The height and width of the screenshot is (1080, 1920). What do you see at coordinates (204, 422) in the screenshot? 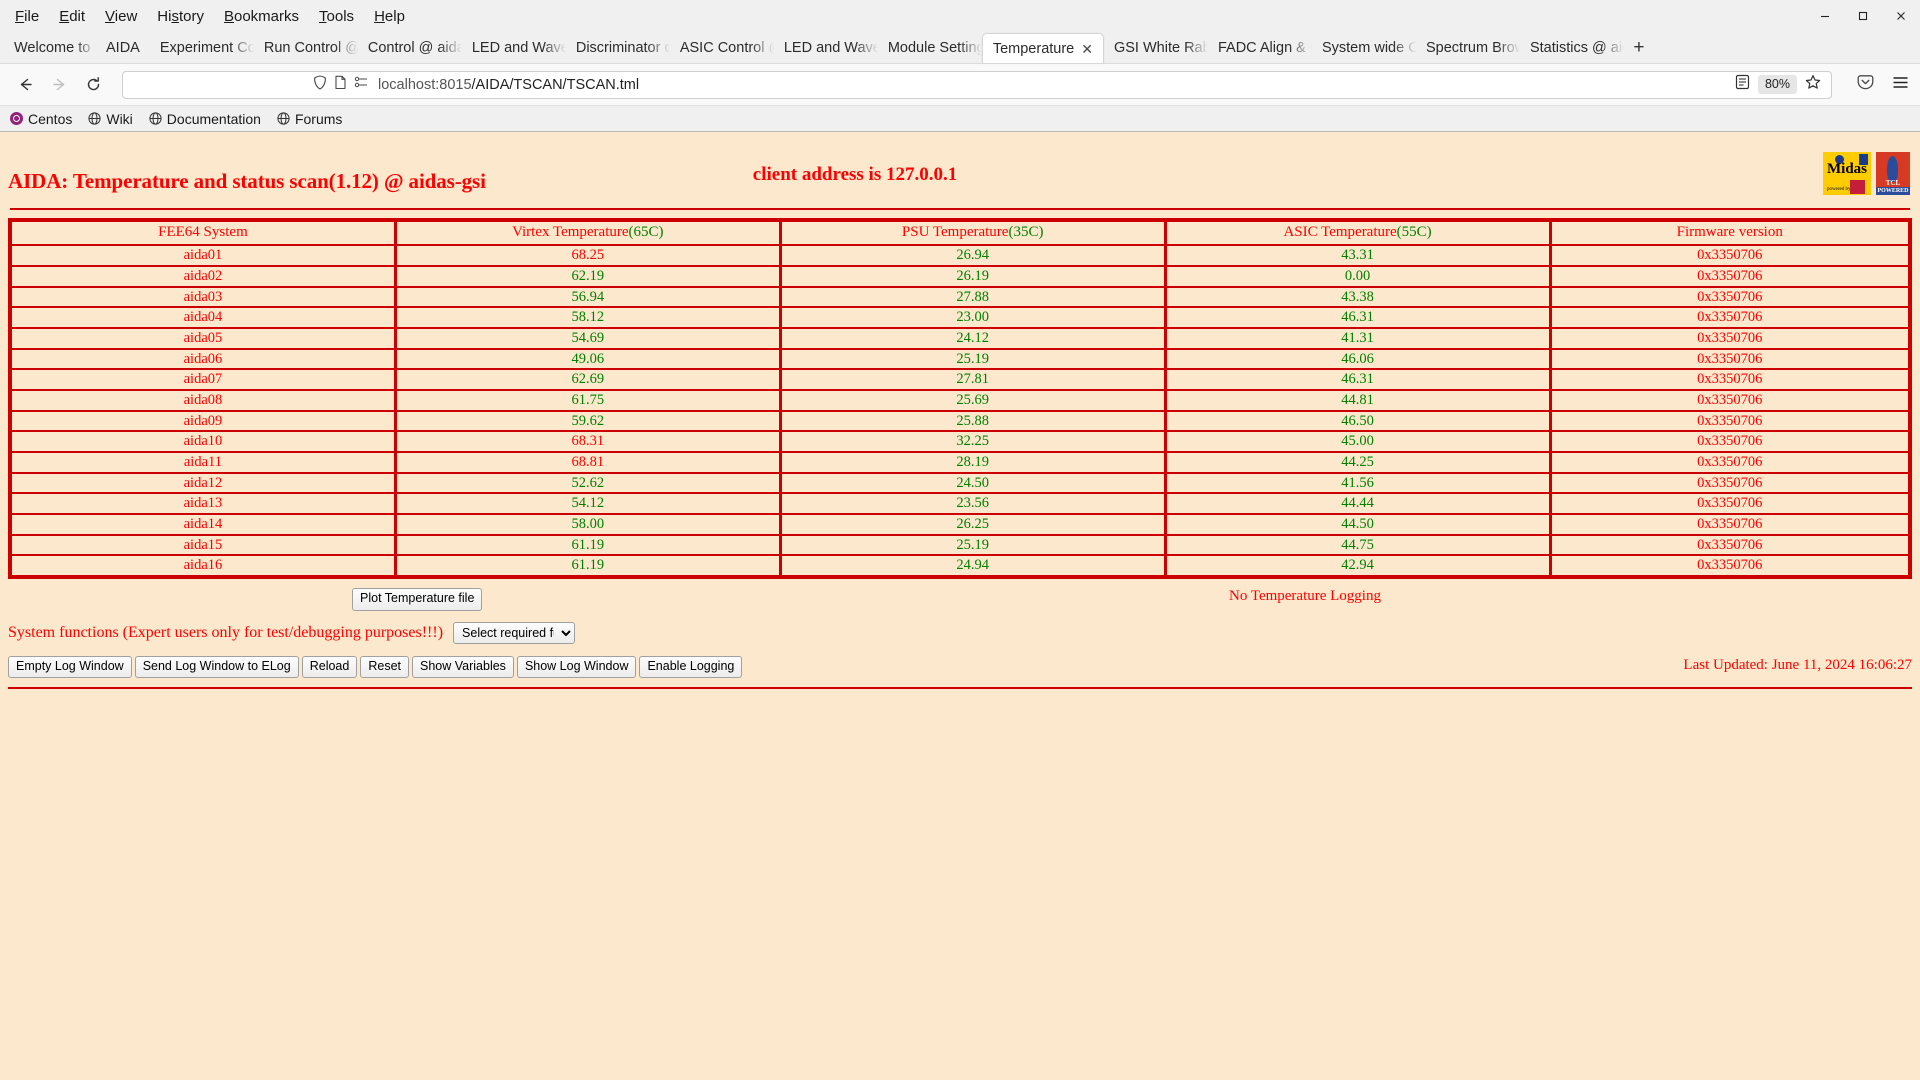
I see `cell-fee64-system: aida09` at bounding box center [204, 422].